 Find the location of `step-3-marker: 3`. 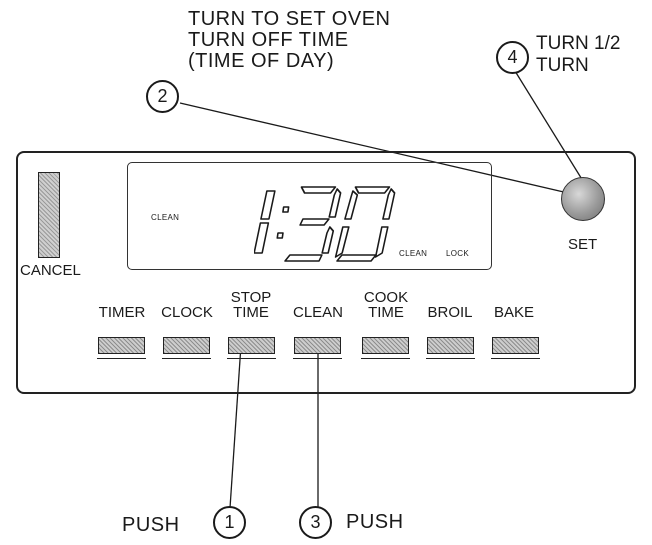

step-3-marker: 3 is located at coordinates (315, 522).